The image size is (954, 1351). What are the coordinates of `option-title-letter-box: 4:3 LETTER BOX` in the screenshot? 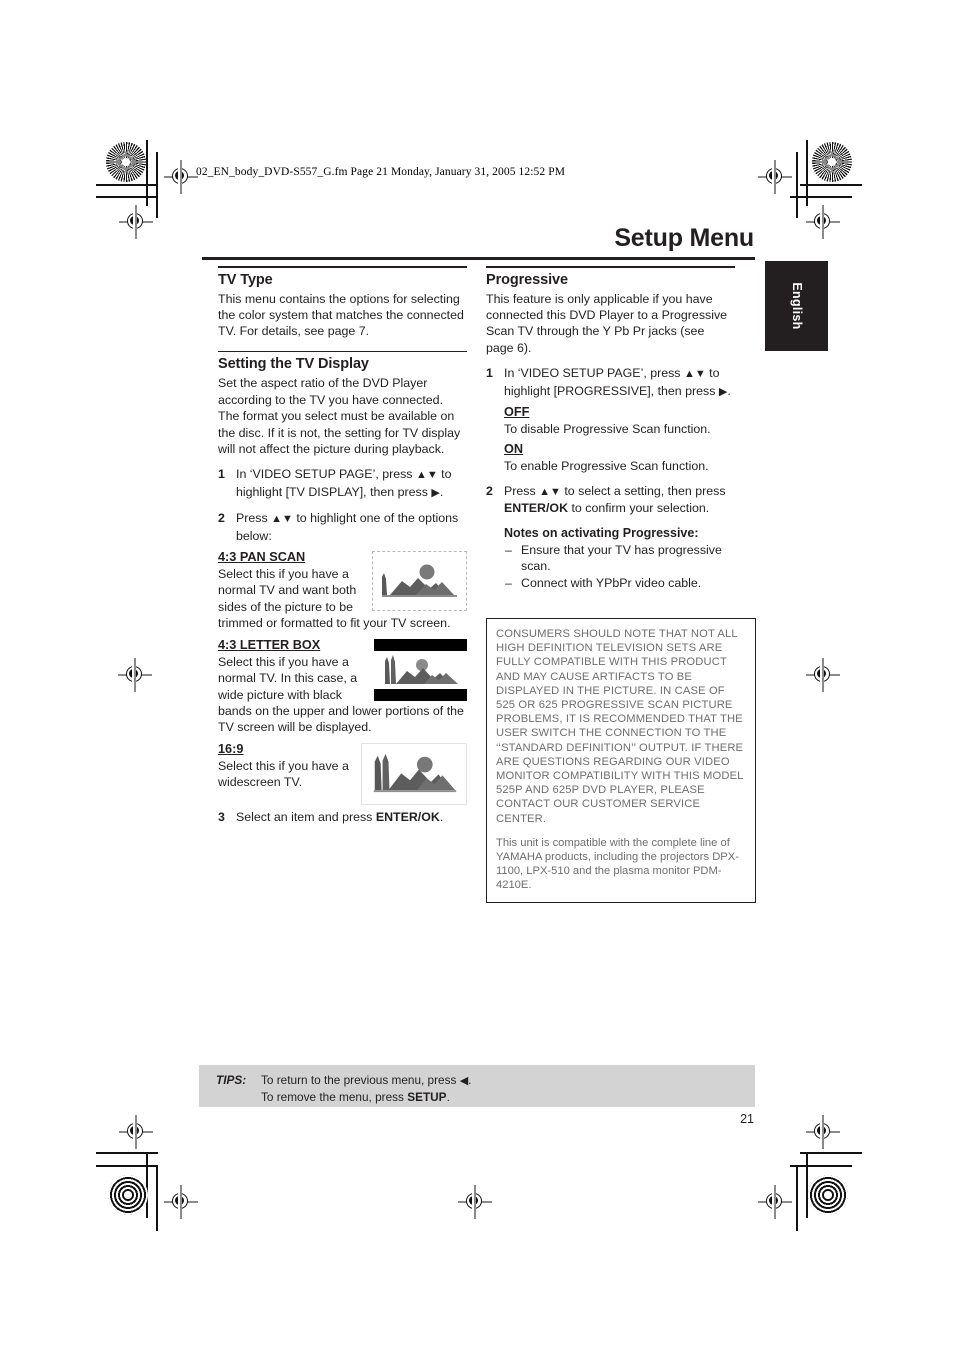 It's located at (269, 644).